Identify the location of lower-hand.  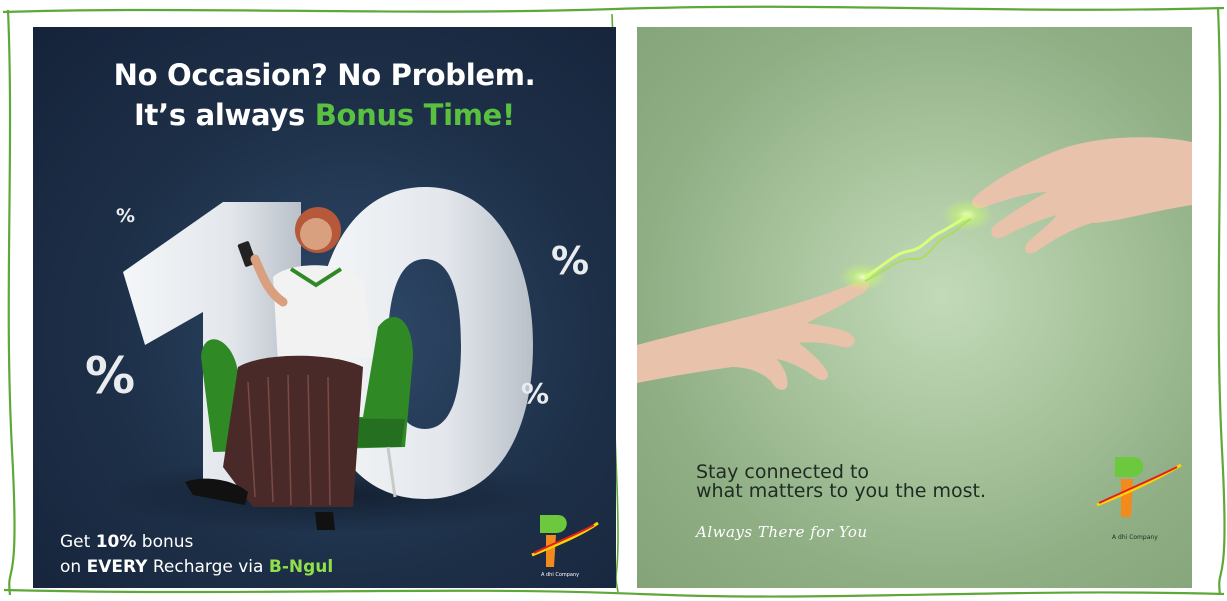
(753, 335).